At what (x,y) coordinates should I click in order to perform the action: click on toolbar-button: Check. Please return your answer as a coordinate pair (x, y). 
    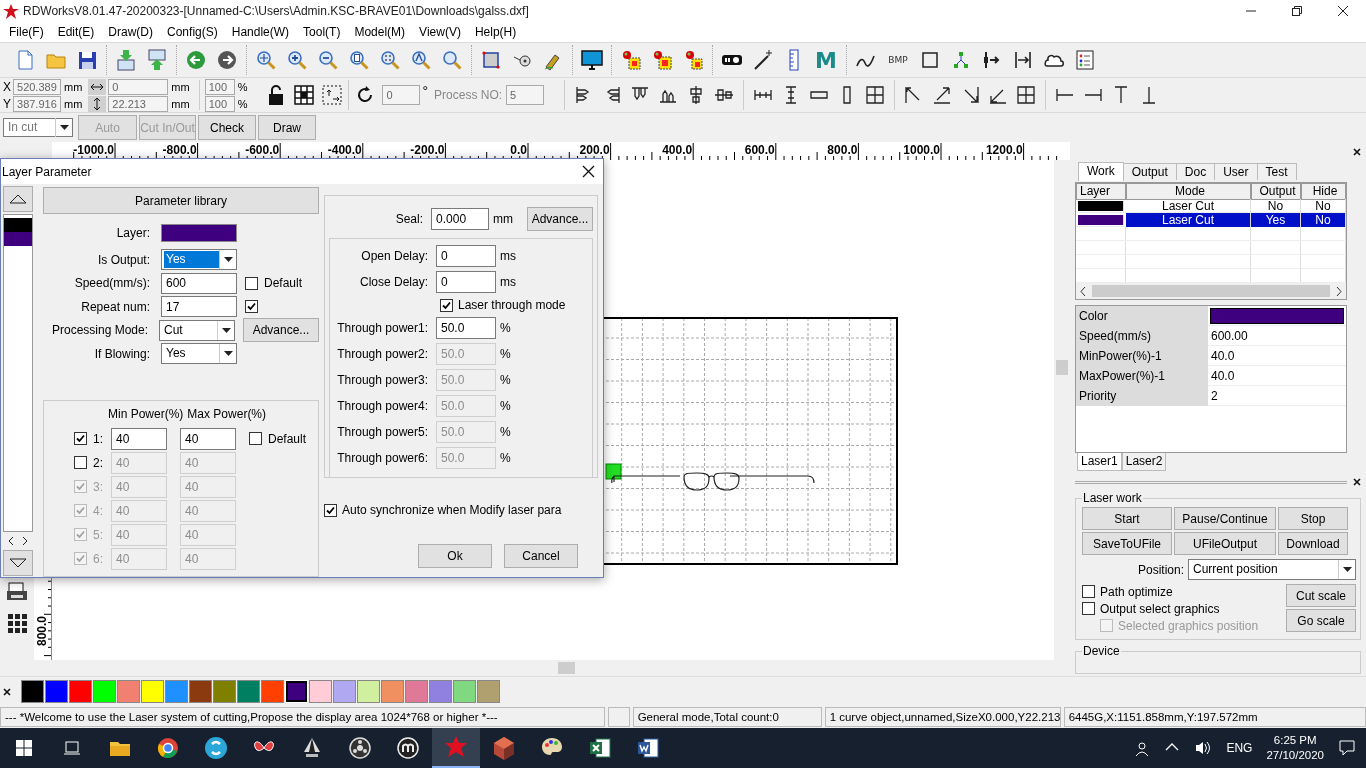
    Looking at the image, I should click on (227, 127).